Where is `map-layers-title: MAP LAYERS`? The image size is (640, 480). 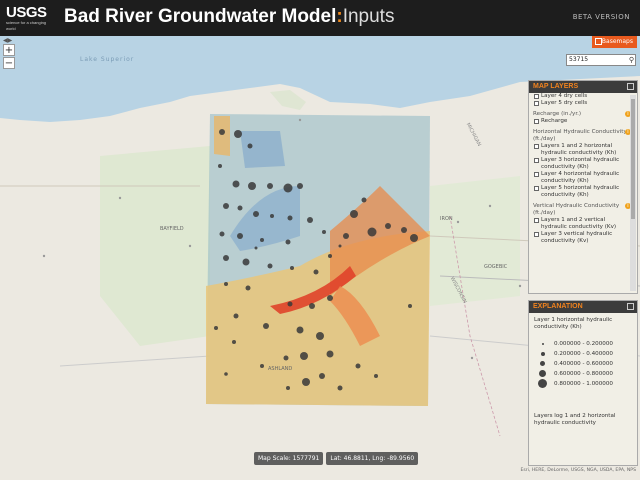 map-layers-title: MAP LAYERS is located at coordinates (556, 86).